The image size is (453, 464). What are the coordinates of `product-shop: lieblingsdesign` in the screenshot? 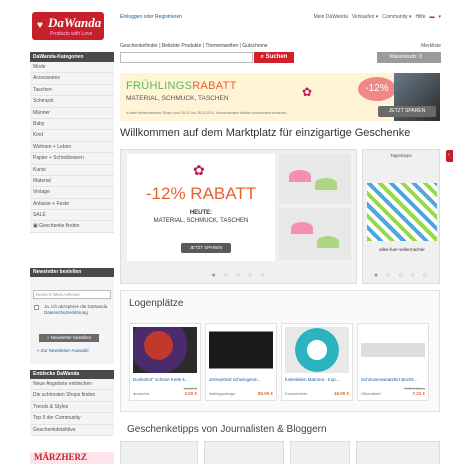 It's located at (222, 393).